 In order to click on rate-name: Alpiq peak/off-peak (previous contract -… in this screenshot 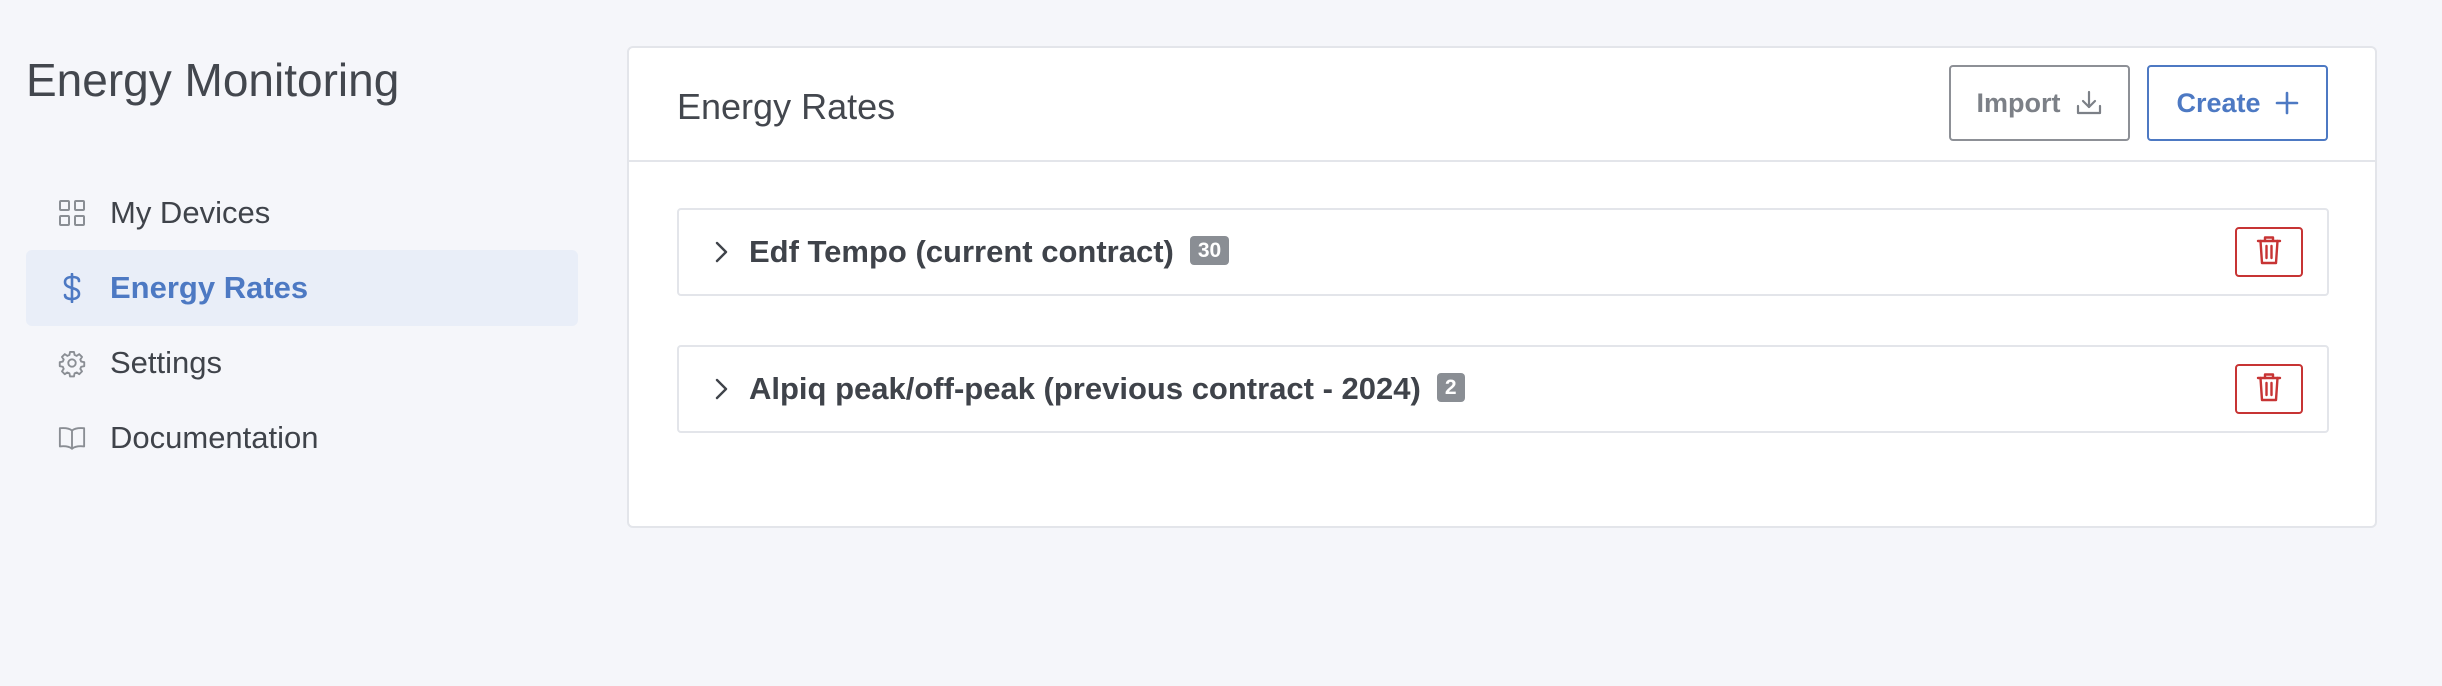, I will do `click(1107, 389)`.